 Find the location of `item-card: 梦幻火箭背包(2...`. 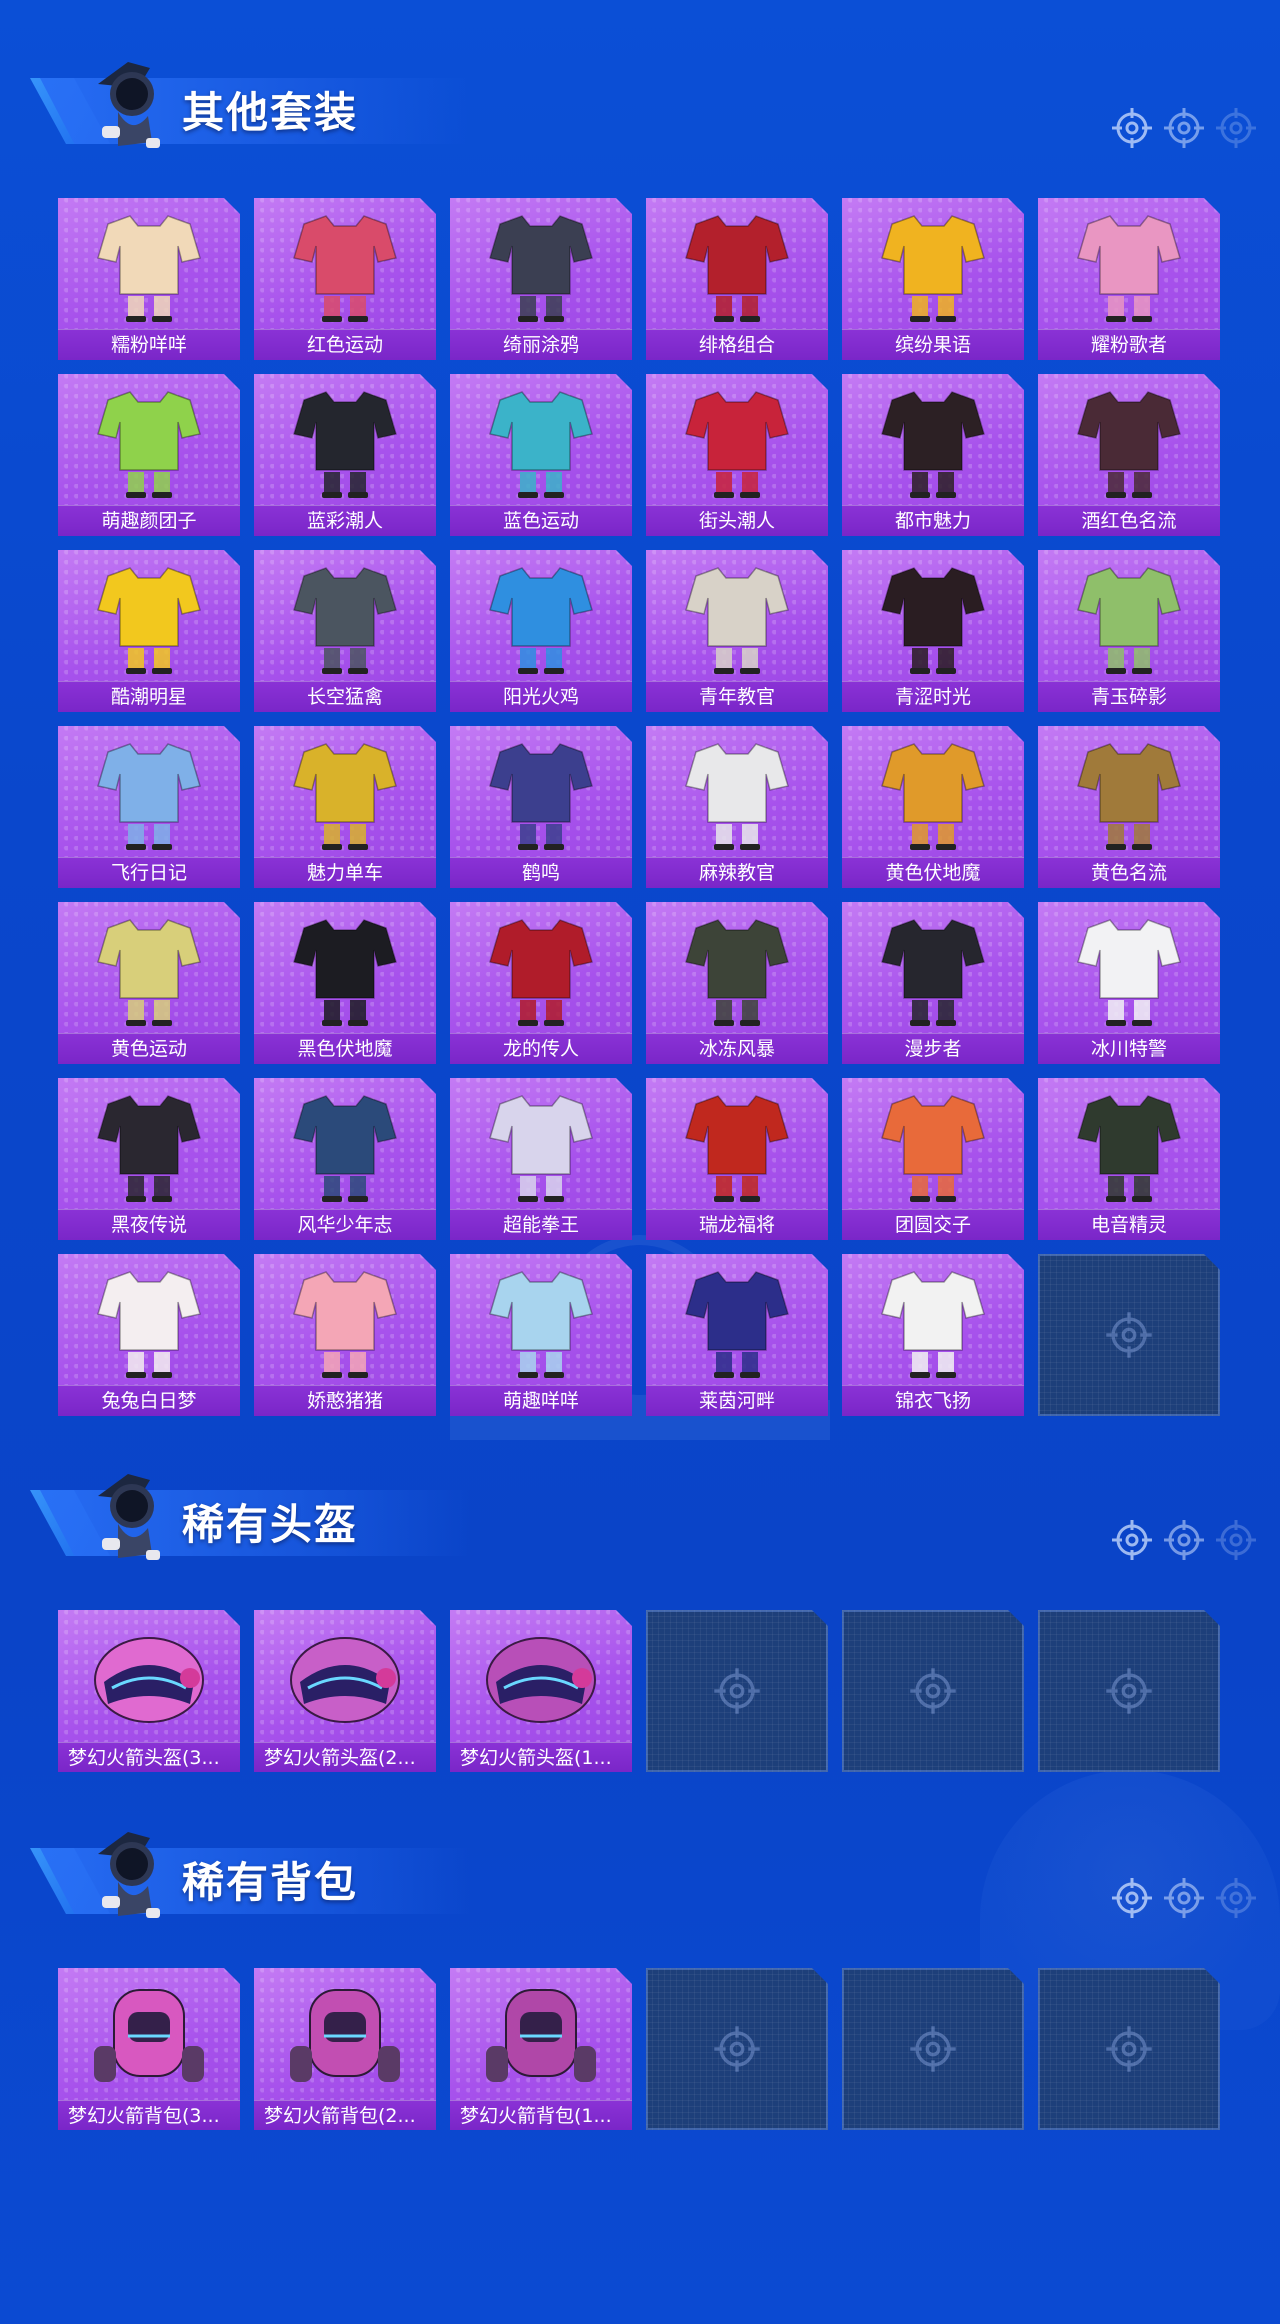

item-card: 梦幻火箭背包(2... is located at coordinates (345, 2049).